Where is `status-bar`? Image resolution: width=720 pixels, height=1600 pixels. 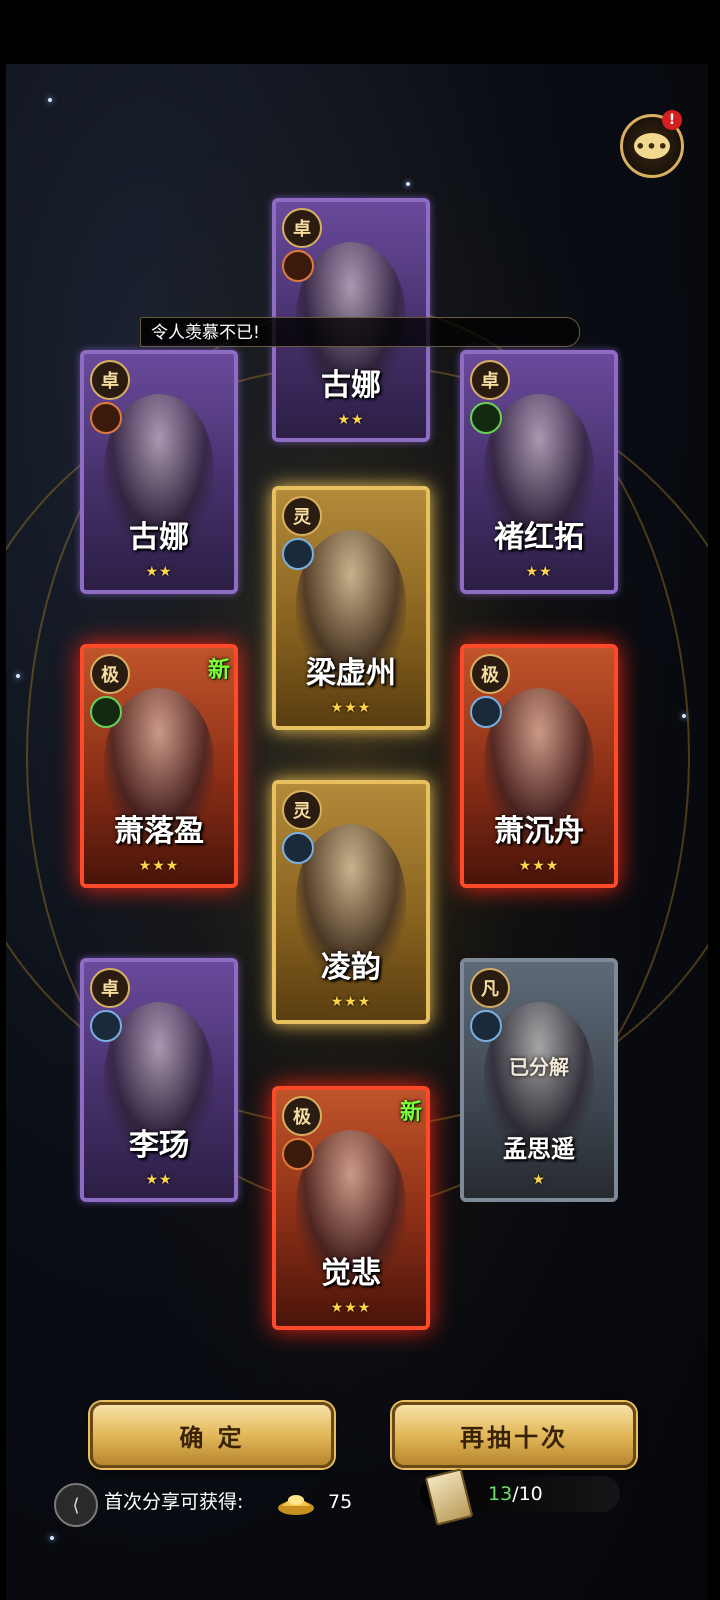 status-bar is located at coordinates (360, 32).